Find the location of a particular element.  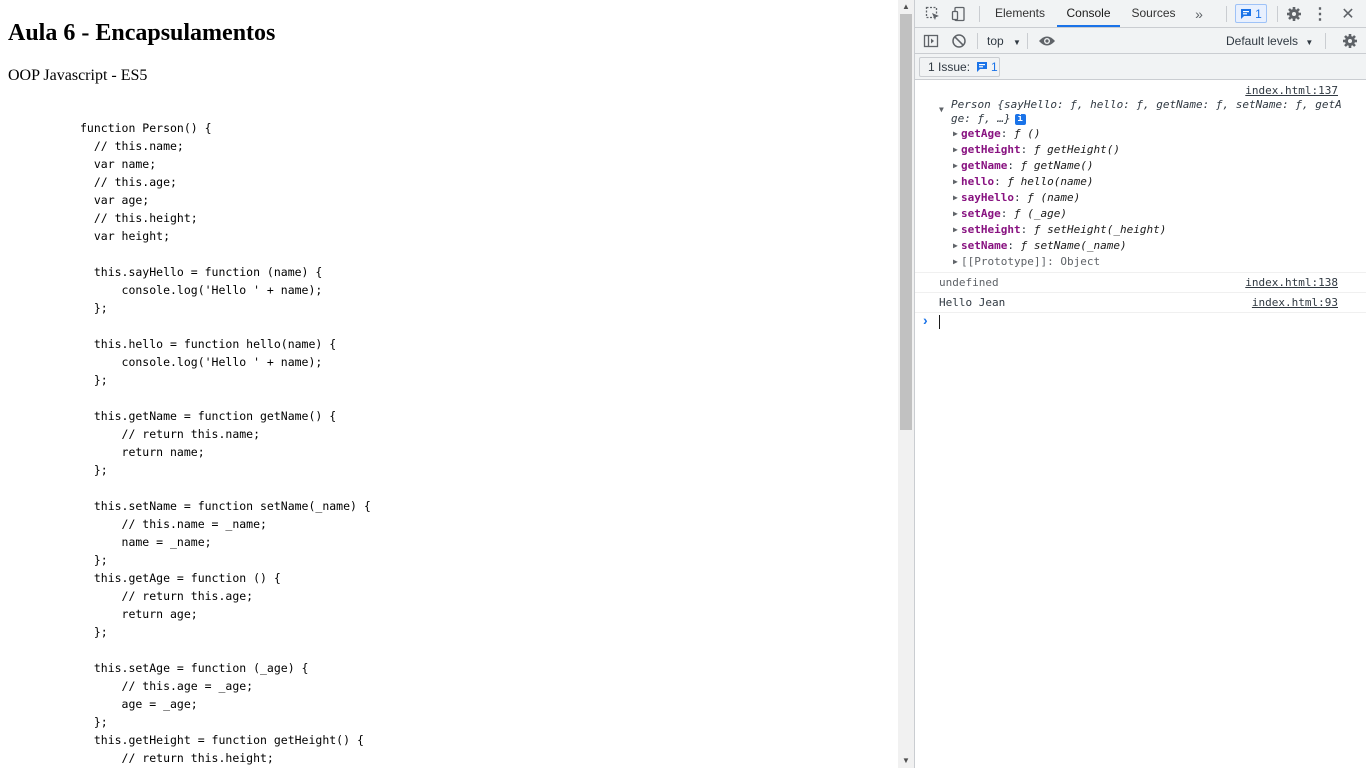

device-toolbar-icon is located at coordinates (959, 14).